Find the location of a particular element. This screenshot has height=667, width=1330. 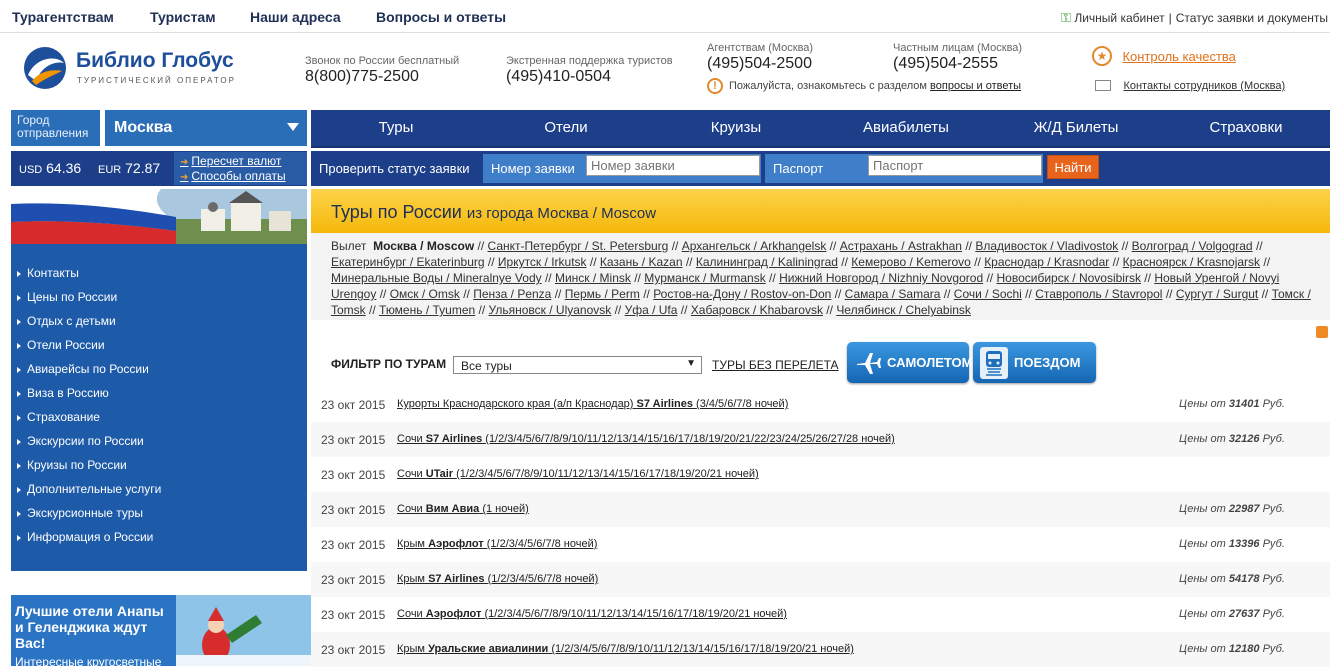

departure-city-link: Новосибирск / Novosibirsk is located at coordinates (1068, 278).